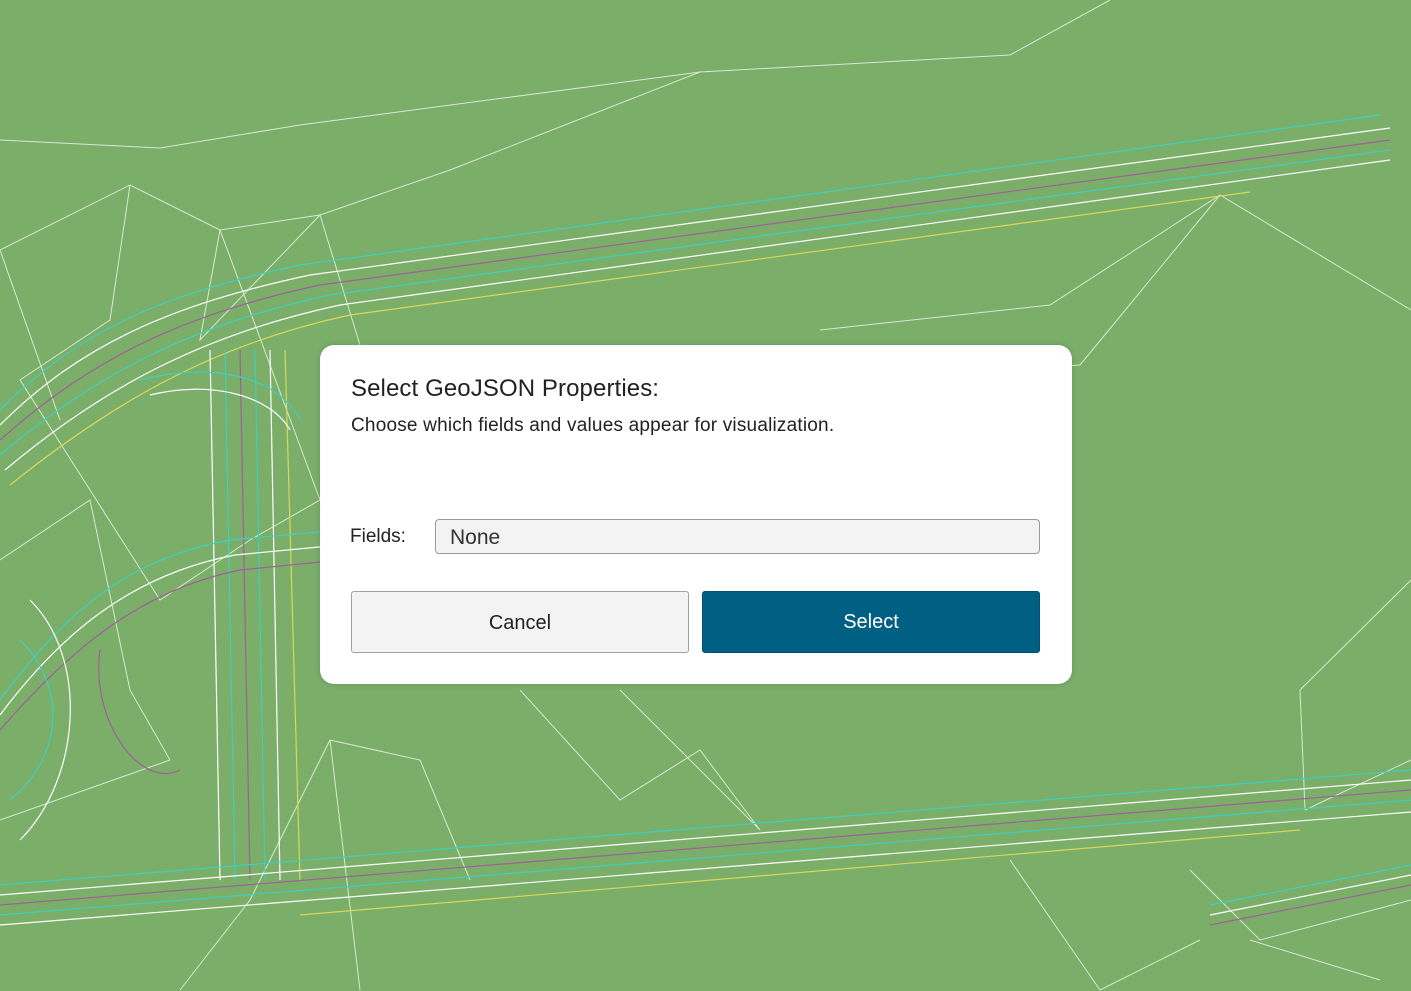  I want to click on fields-label: Fields:, so click(378, 536).